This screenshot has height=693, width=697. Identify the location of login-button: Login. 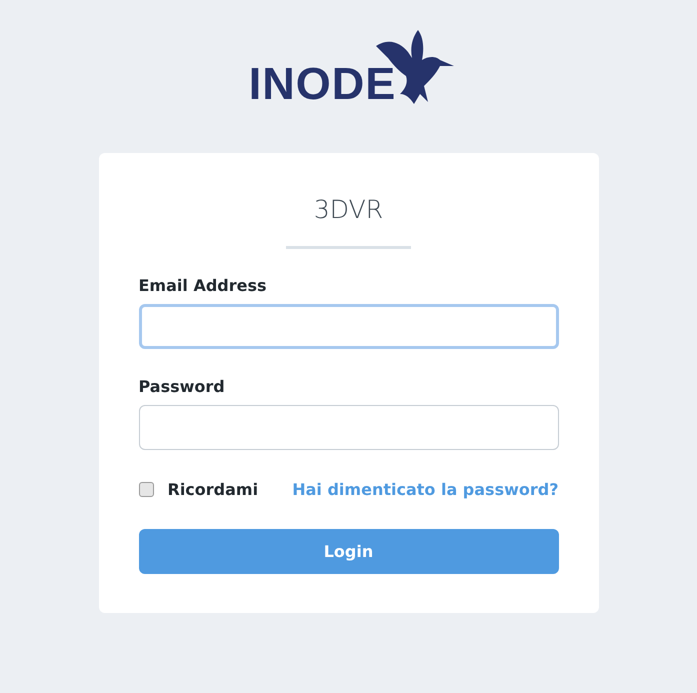
(348, 551).